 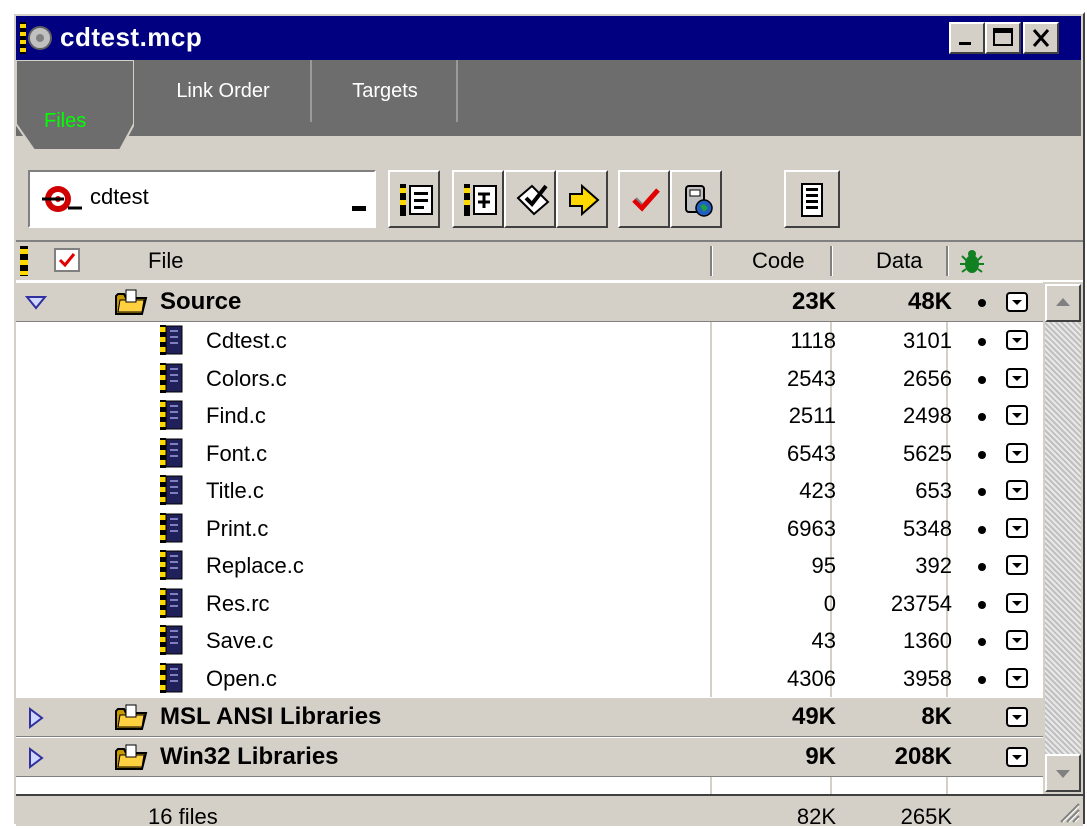 What do you see at coordinates (811, 453) in the screenshot?
I see `file-code-size: 6543` at bounding box center [811, 453].